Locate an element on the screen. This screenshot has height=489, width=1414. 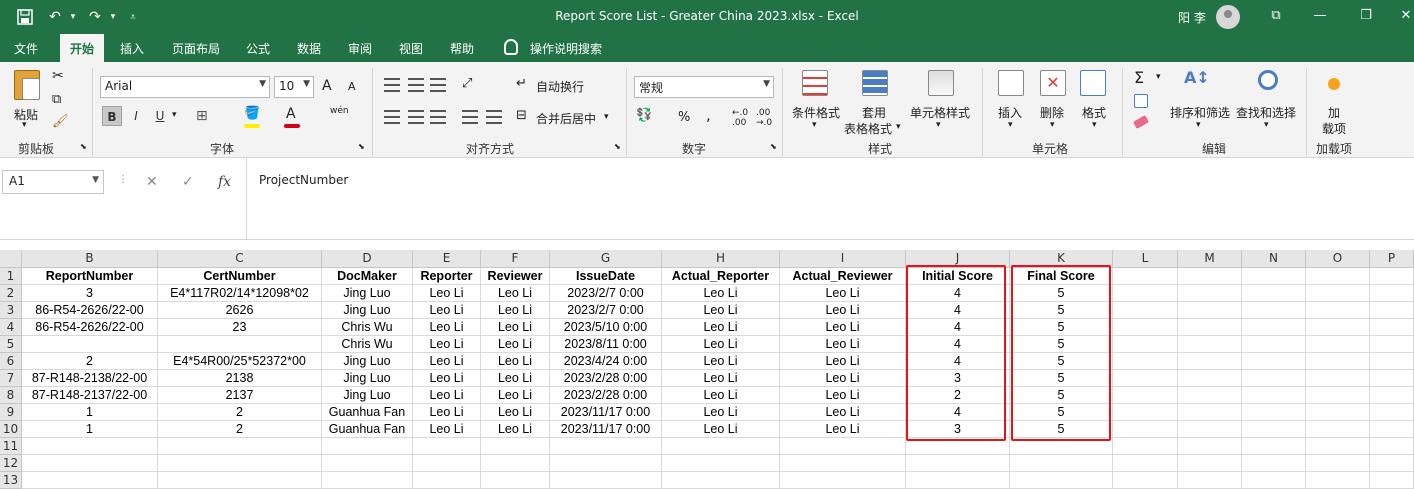
cell-e4: Leo Li is located at coordinates (447, 327).